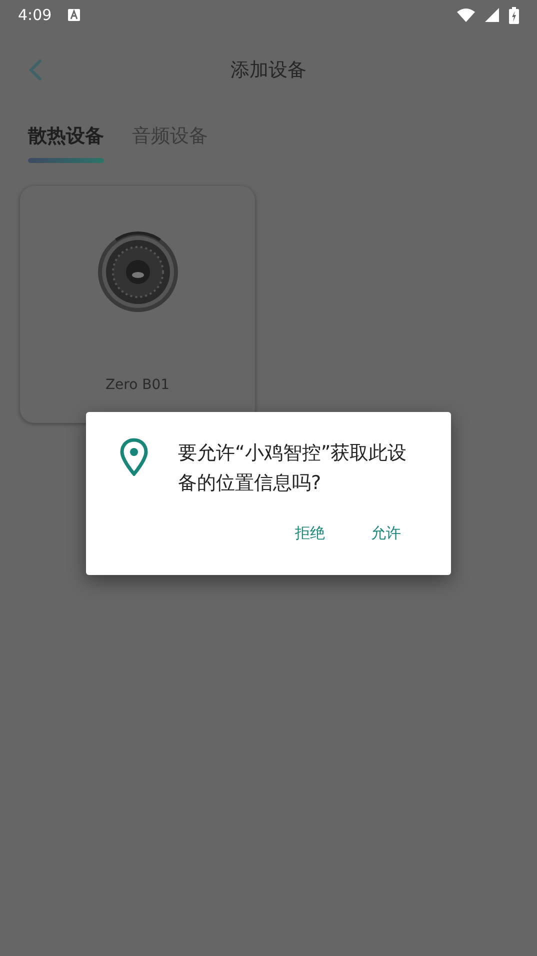  What do you see at coordinates (137, 385) in the screenshot?
I see `device-name: Zero B01` at bounding box center [137, 385].